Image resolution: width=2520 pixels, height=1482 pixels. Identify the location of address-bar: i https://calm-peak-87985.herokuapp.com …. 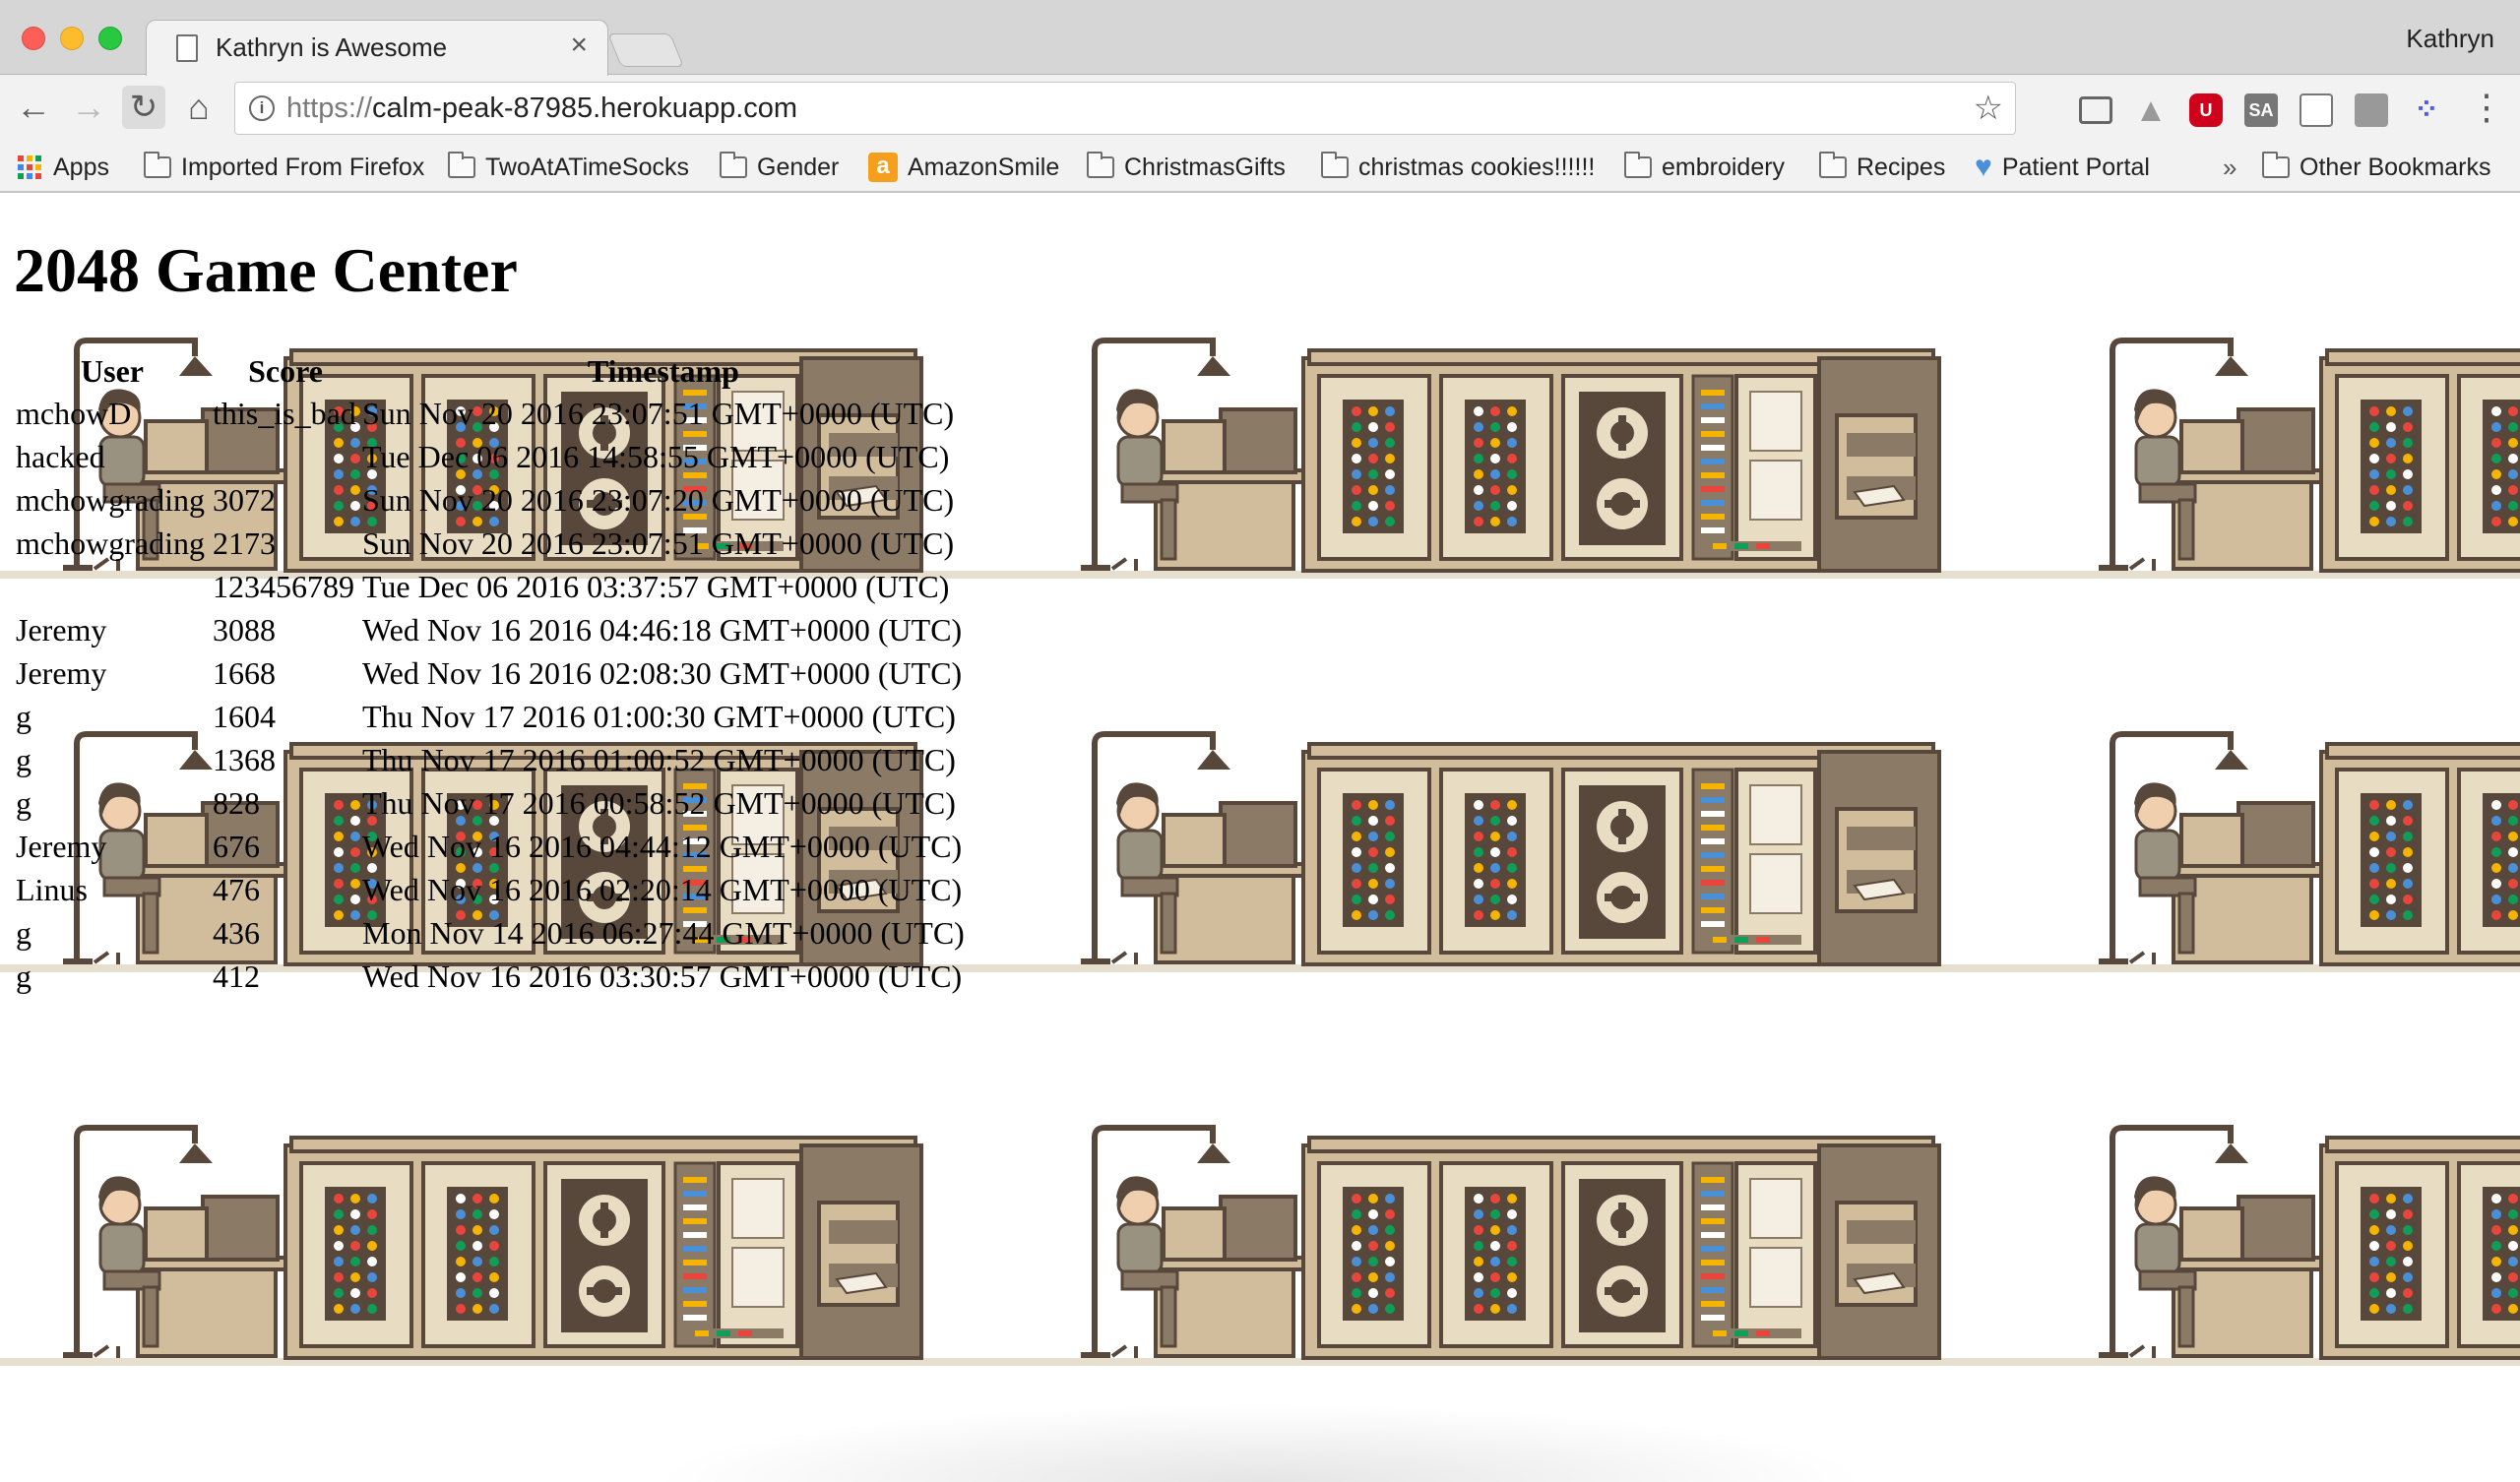
(1125, 108).